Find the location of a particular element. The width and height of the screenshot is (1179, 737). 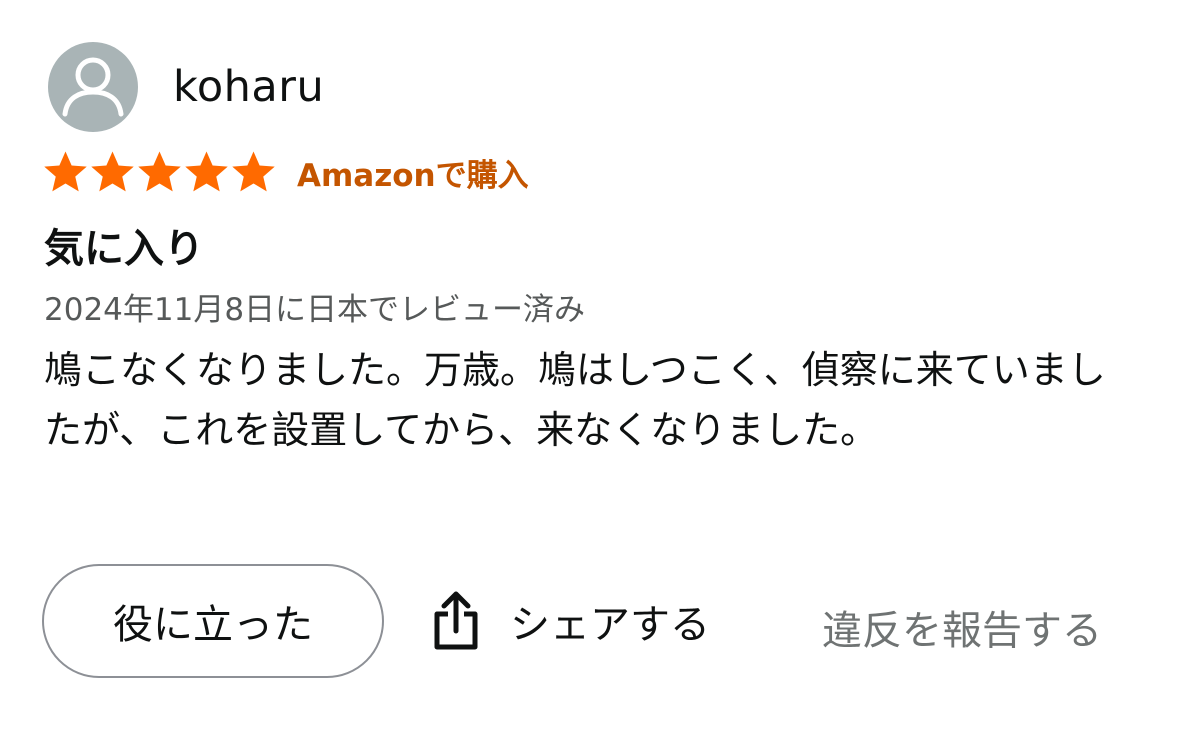

reviewer-profile: koharu is located at coordinates (186, 87).